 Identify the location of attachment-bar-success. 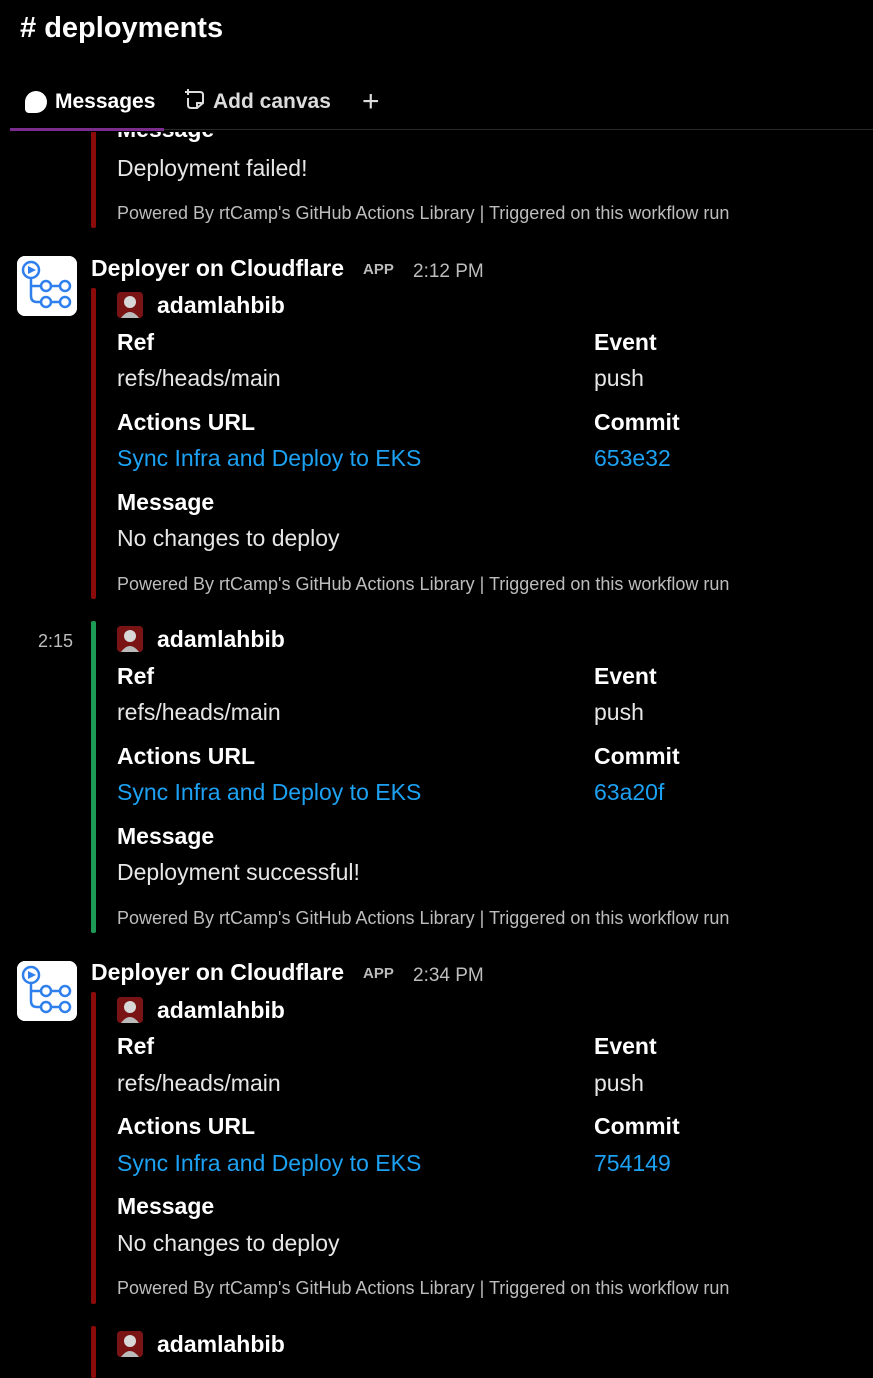
(93, 777).